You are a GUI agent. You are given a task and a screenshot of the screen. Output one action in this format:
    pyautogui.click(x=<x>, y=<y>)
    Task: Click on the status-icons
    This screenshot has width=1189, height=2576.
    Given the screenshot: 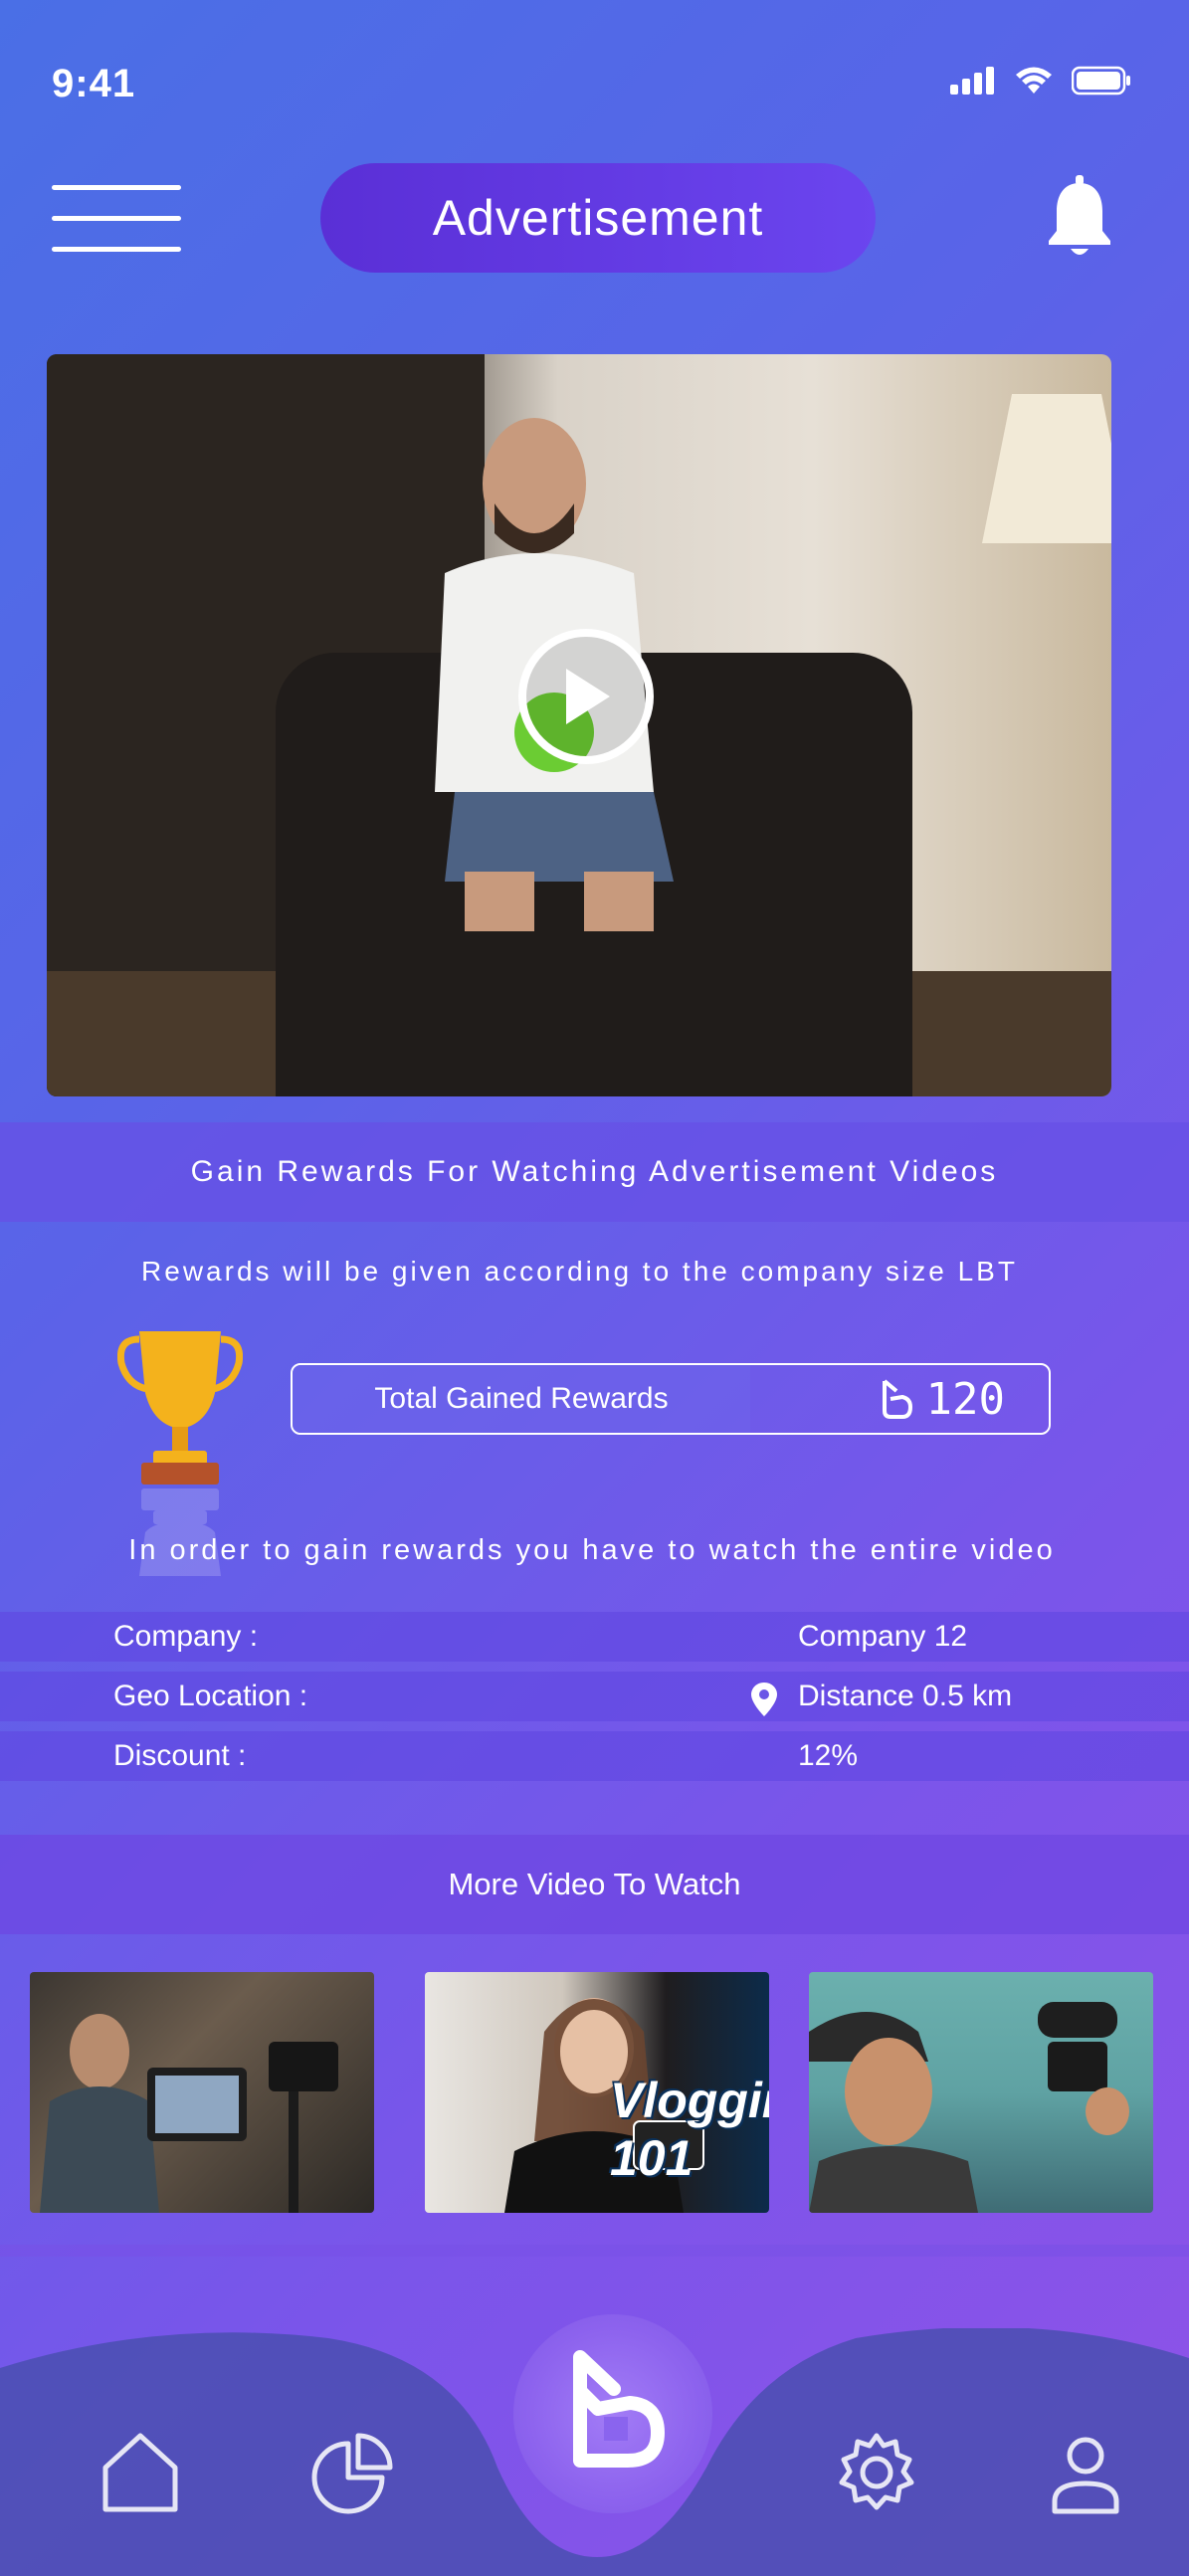 What is the action you would take?
    pyautogui.click(x=1040, y=81)
    